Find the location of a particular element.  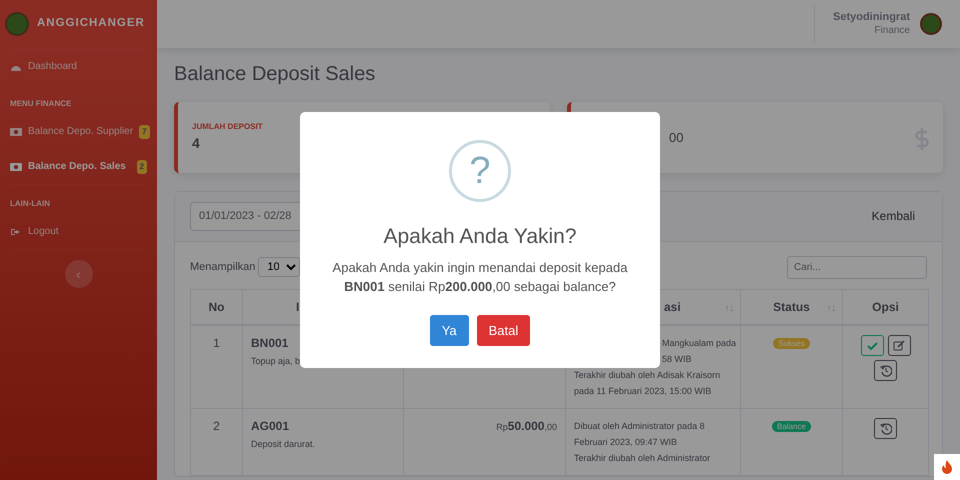

check-icon is located at coordinates (872, 346).